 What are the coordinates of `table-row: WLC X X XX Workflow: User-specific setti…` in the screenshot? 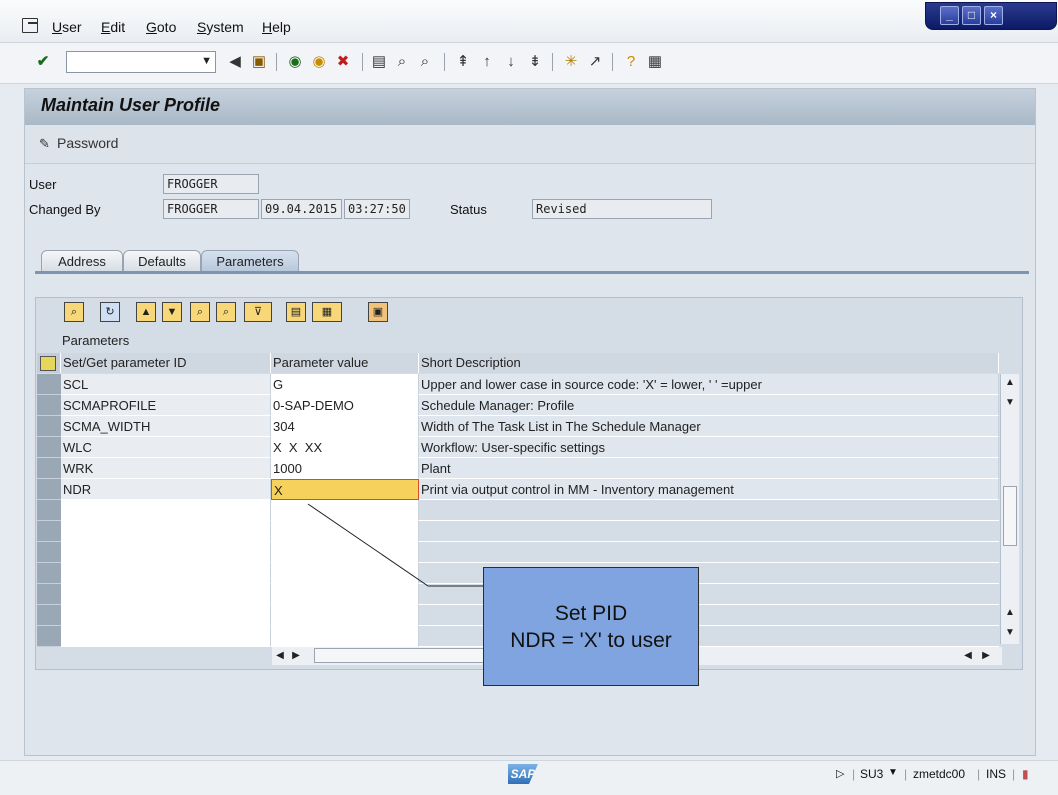 It's located at (518, 447).